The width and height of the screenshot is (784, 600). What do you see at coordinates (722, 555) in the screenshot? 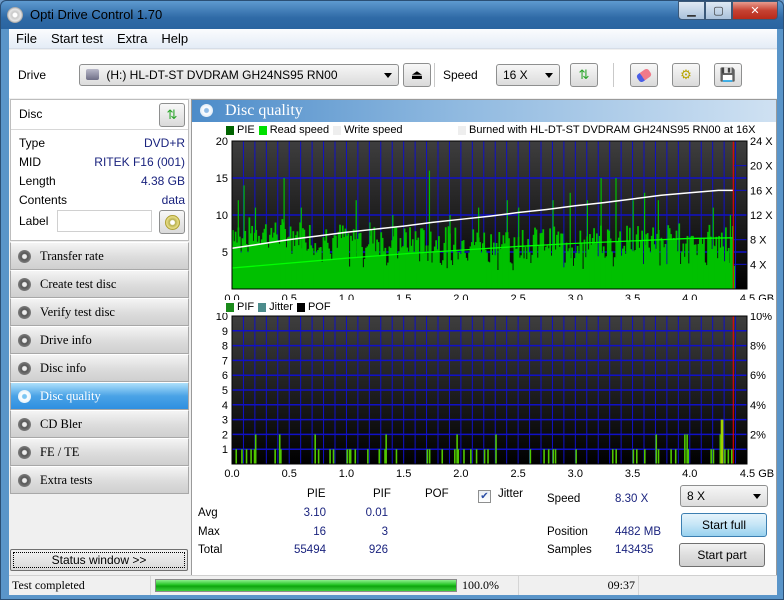
I see `start-part-button: Start part` at bounding box center [722, 555].